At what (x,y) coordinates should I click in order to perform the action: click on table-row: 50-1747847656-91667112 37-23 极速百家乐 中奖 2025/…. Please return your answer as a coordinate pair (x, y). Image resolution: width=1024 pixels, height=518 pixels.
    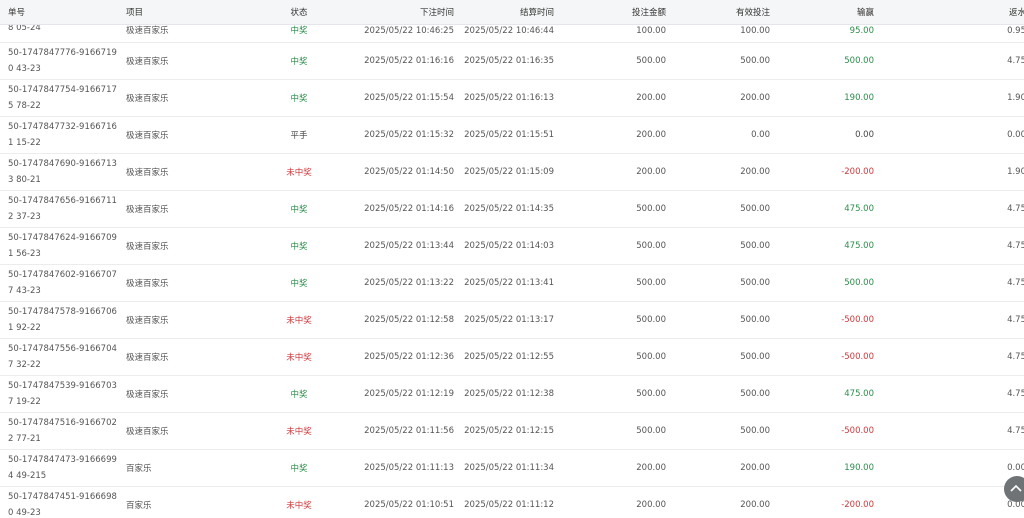
    Looking at the image, I should click on (512, 209).